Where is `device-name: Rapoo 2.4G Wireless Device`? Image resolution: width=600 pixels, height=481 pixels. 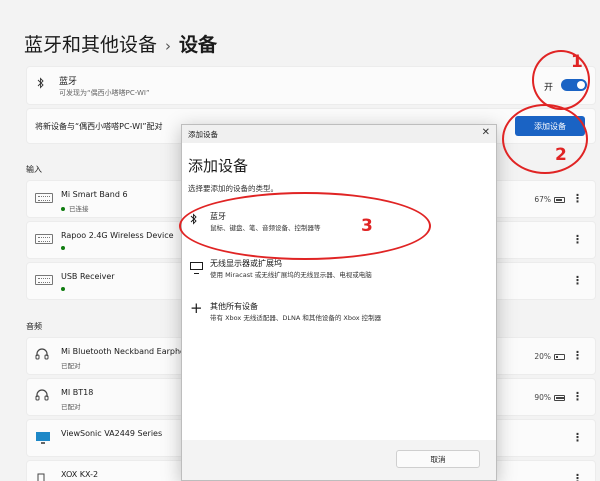 device-name: Rapoo 2.4G Wireless Device is located at coordinates (117, 235).